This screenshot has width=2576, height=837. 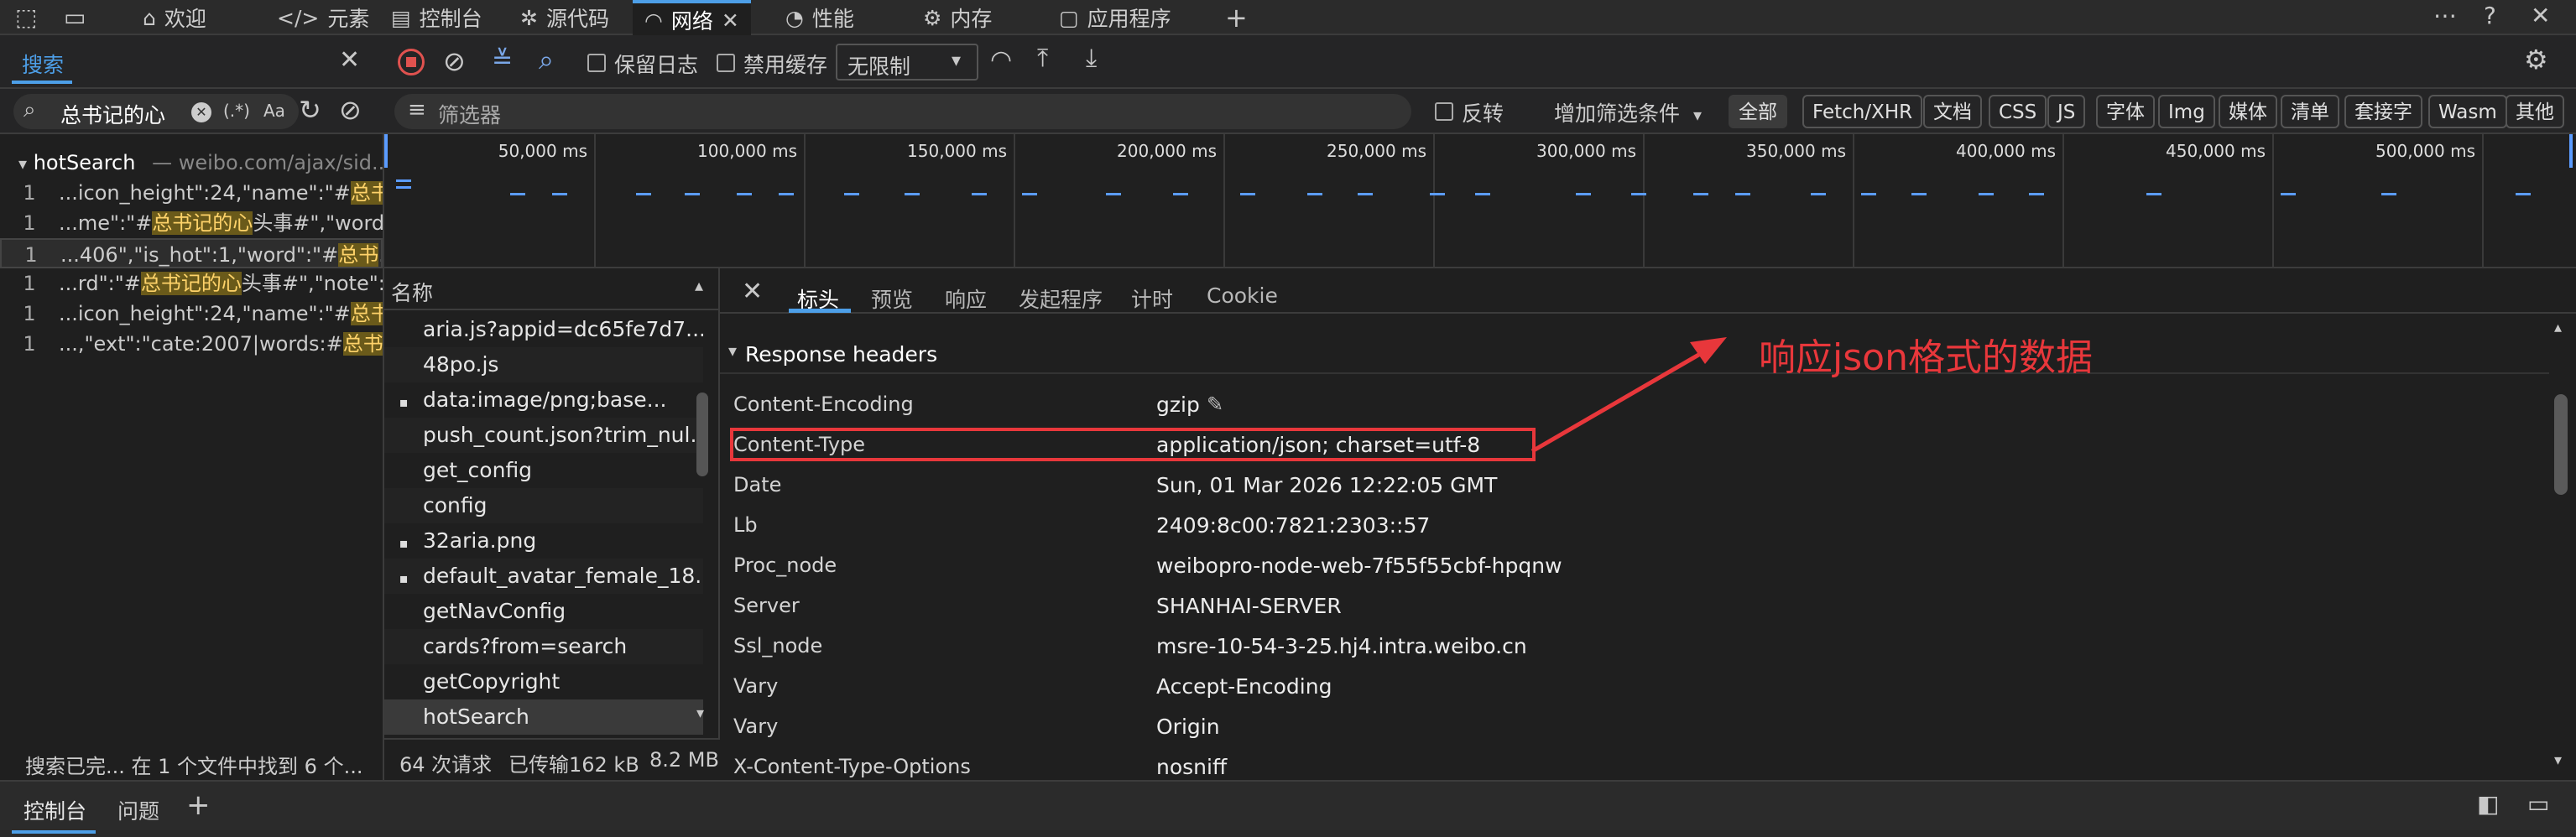 I want to click on close-search-icon: ✕, so click(x=349, y=60).